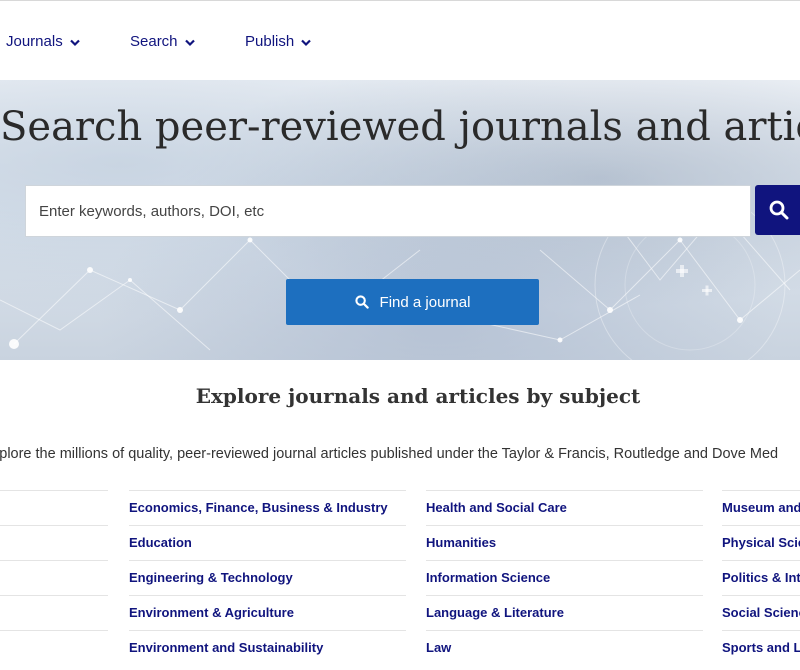  I want to click on nav-publish-label: Publish, so click(270, 41).